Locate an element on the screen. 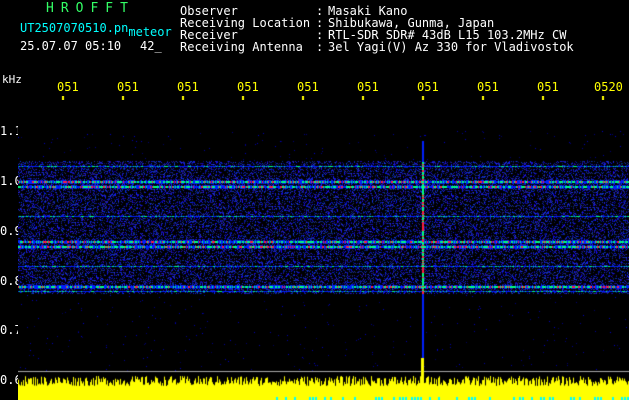  info-sep: : is located at coordinates (320, 47).